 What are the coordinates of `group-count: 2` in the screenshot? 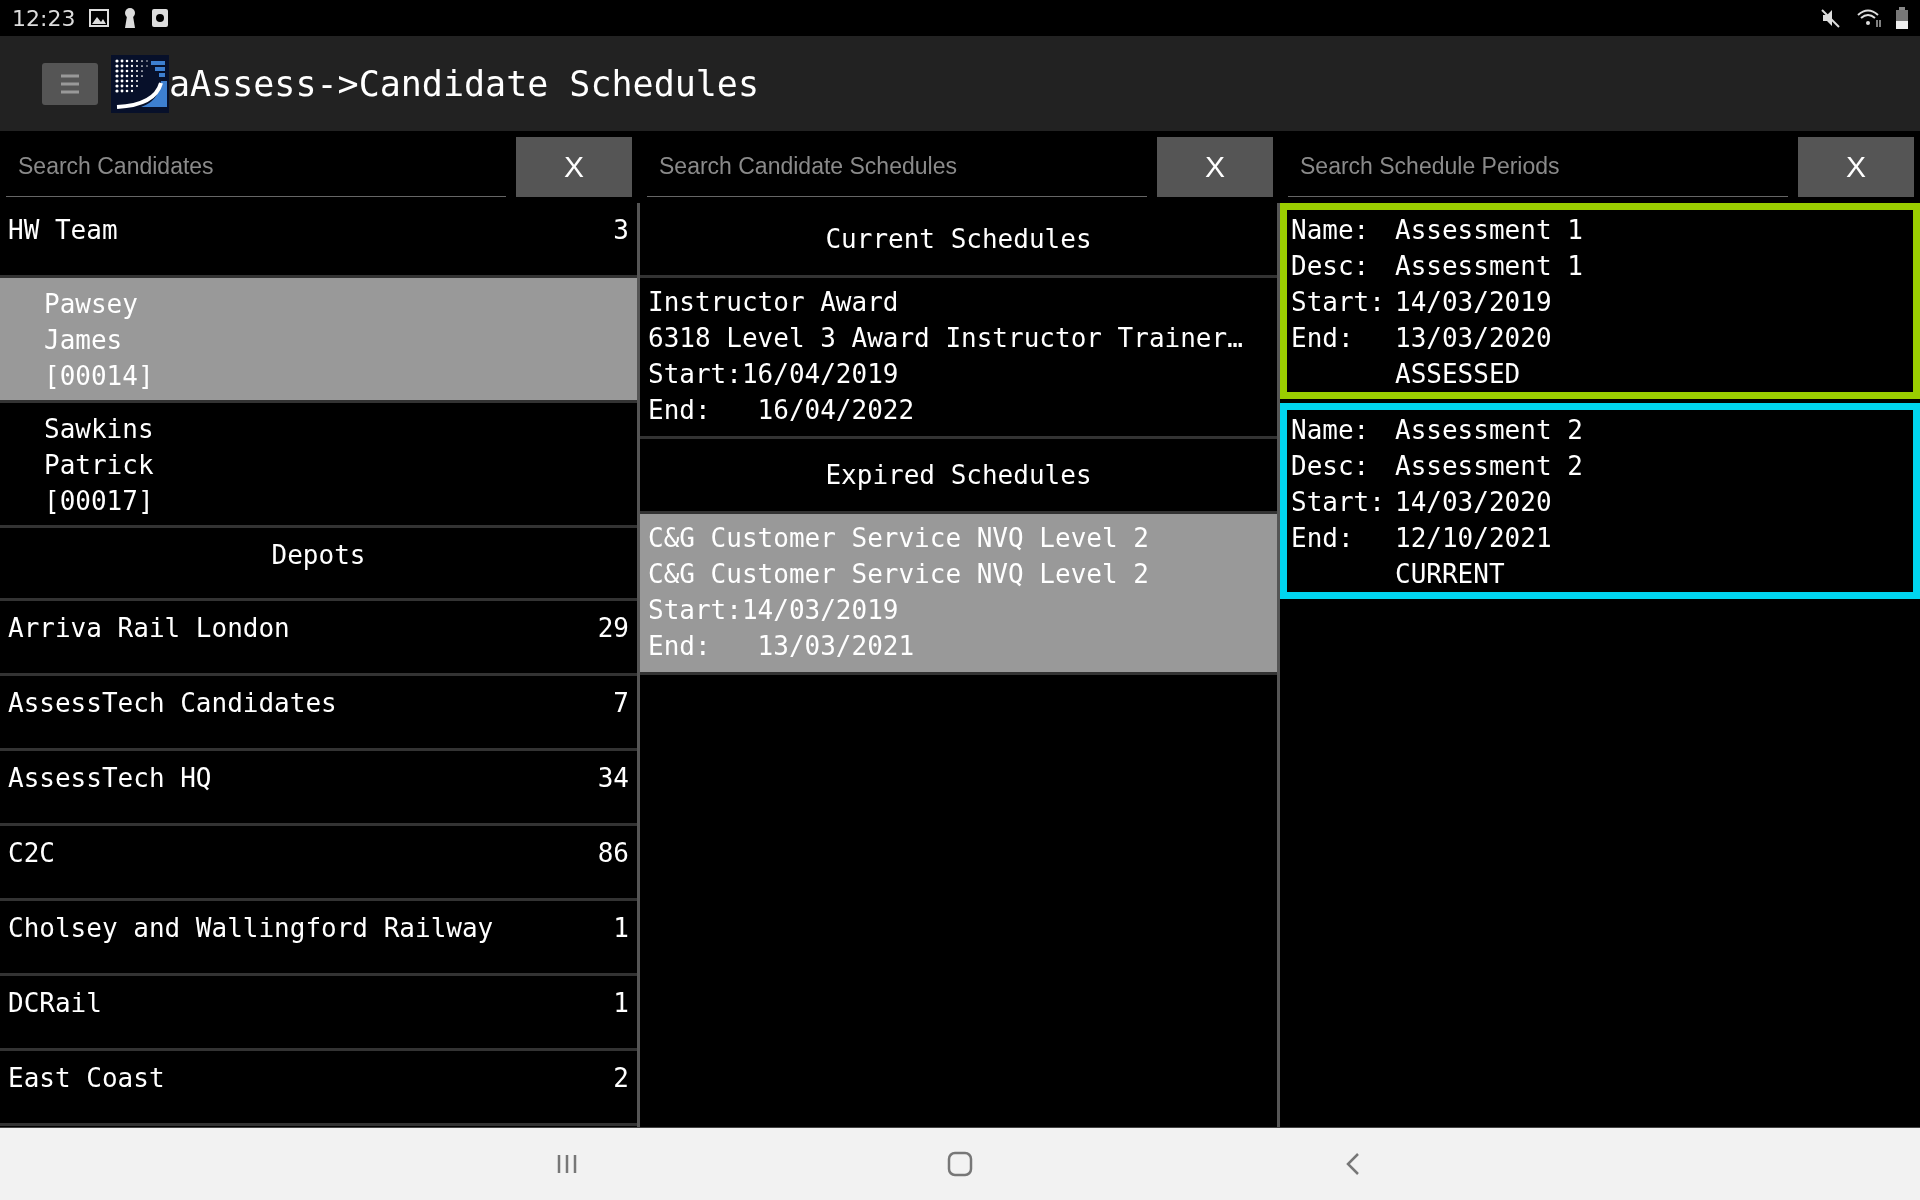 It's located at (621, 1078).